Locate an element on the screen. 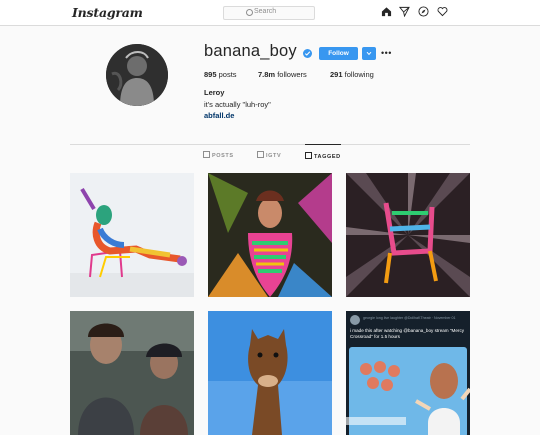  suggestions-dropdown-button is located at coordinates (369, 53).